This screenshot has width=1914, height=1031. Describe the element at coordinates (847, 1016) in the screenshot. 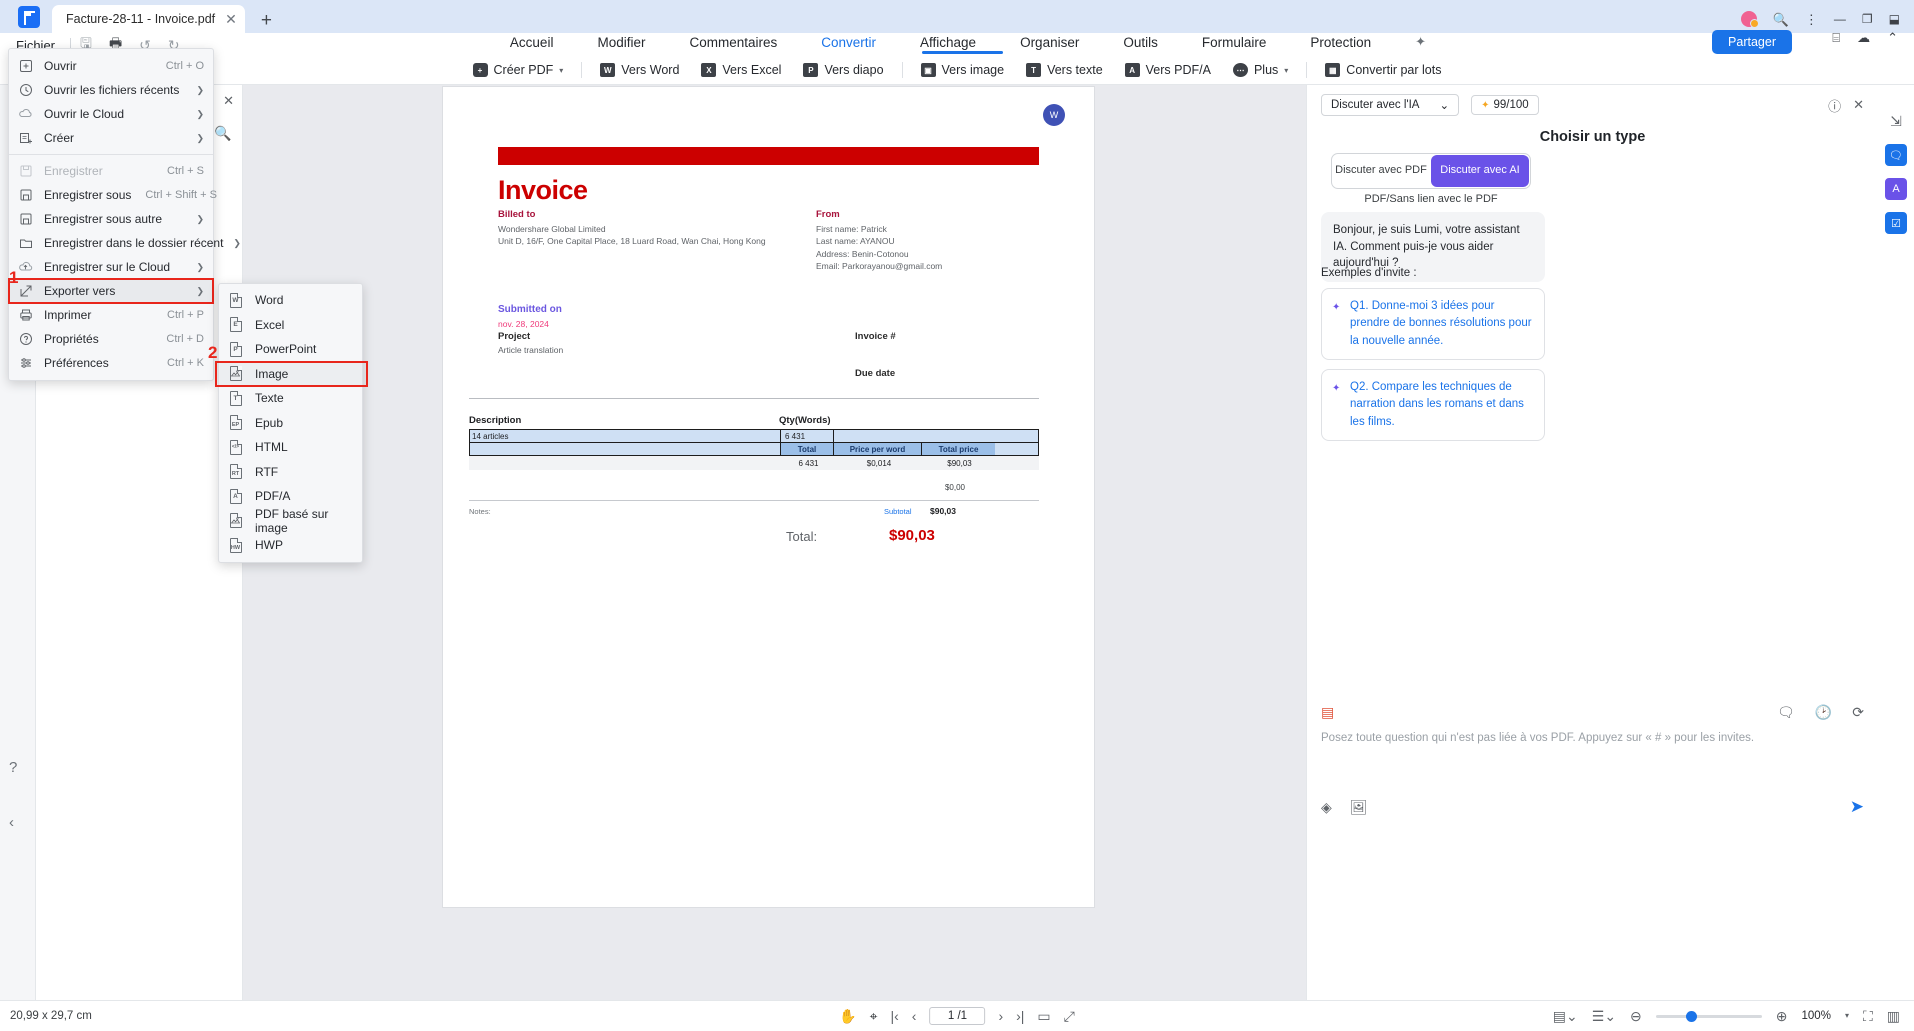

I see `hand-tool-icon: ✋` at that location.